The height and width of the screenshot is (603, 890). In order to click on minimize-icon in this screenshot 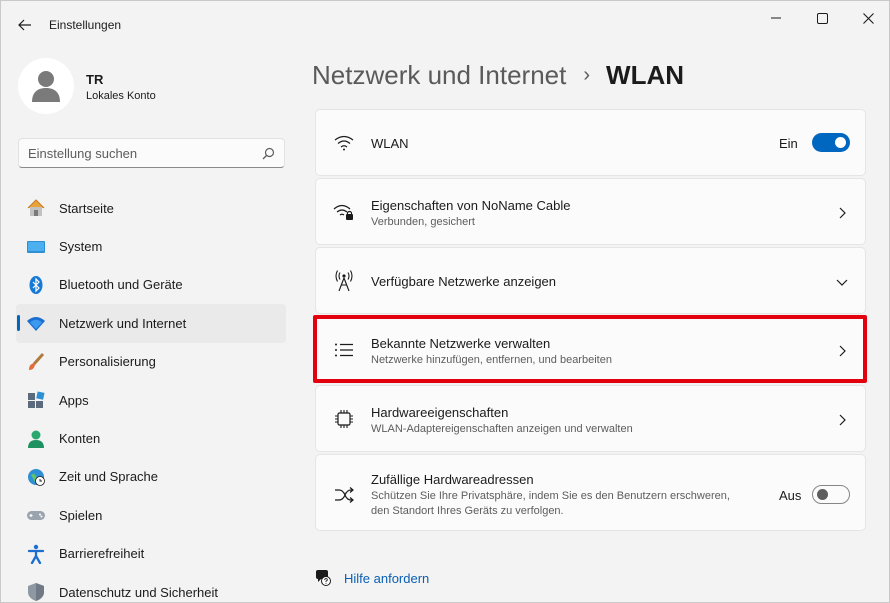, I will do `click(776, 18)`.